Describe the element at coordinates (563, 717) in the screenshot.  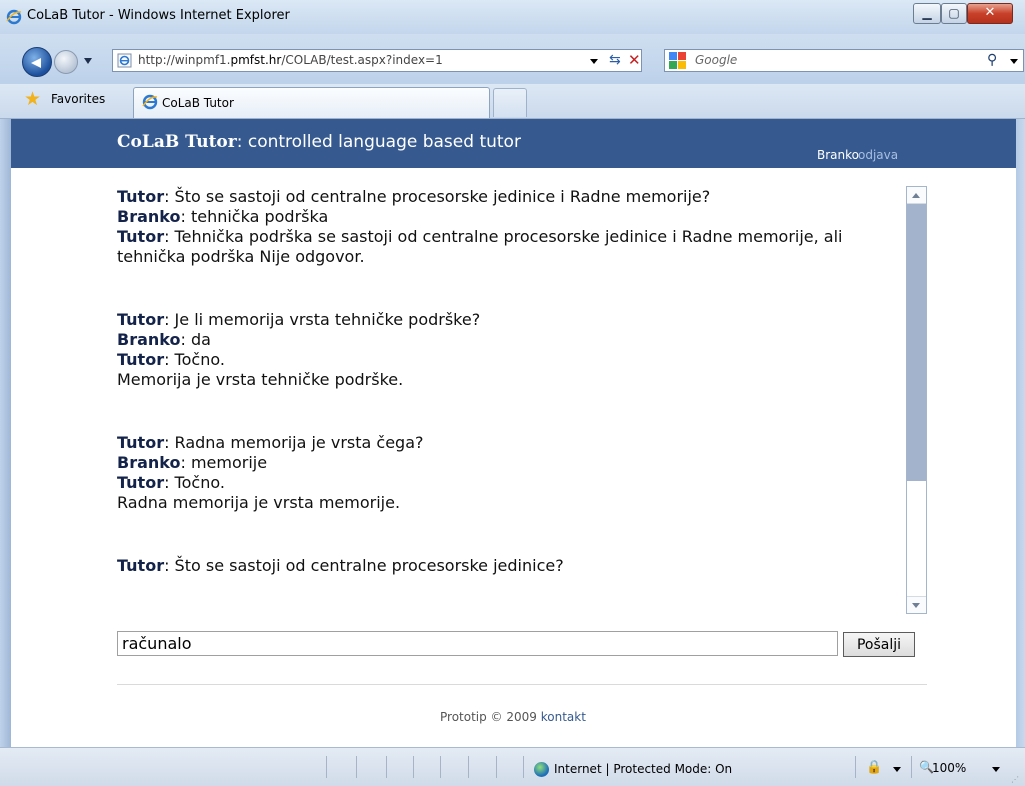
I see `contact-link: kontakt` at that location.